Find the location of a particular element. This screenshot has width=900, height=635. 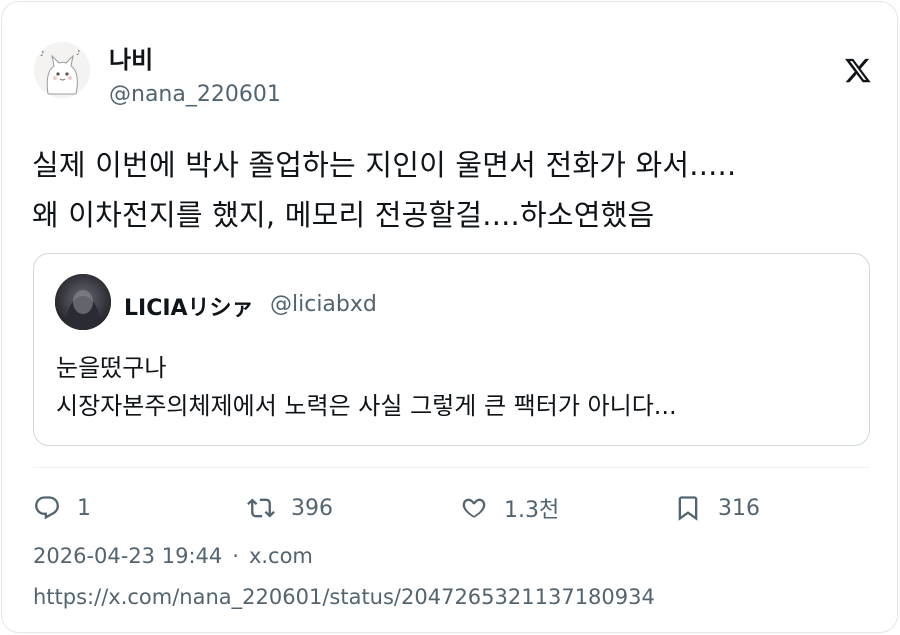

author-handle: @nana_220601 is located at coordinates (195, 94).